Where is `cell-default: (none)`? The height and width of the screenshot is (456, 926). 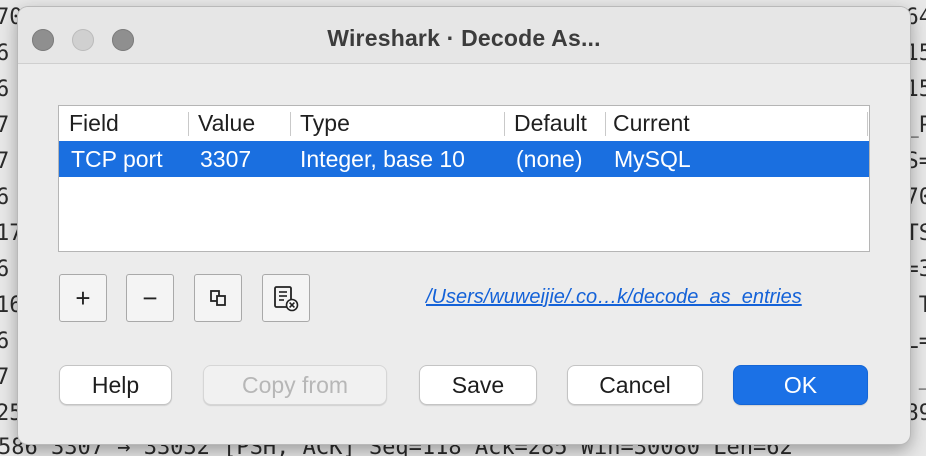 cell-default: (none) is located at coordinates (549, 159).